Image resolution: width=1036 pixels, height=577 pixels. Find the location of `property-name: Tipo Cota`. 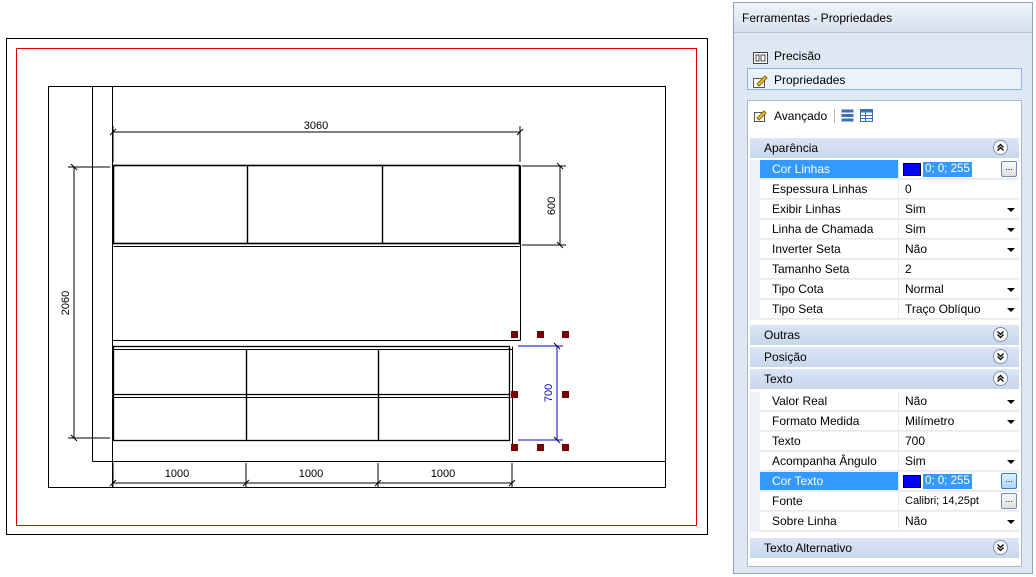

property-name: Tipo Cota is located at coordinates (829, 289).